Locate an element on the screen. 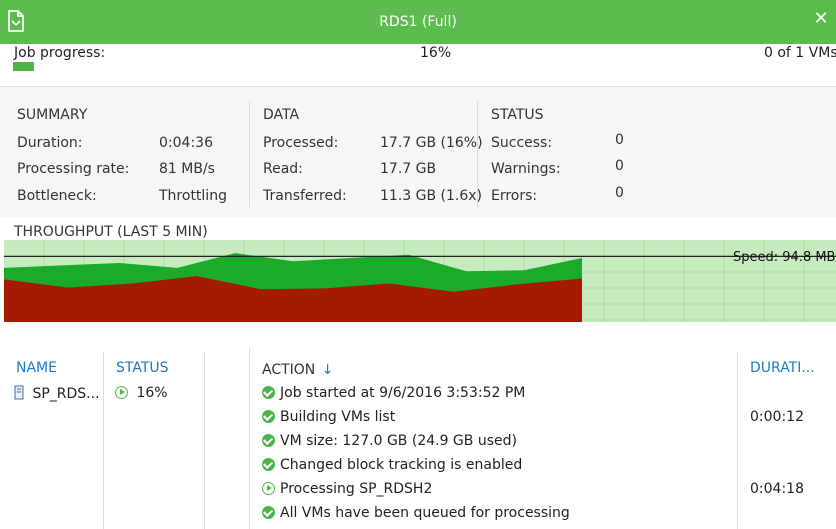 The height and width of the screenshot is (529, 836). duration-value: 0:04:36 is located at coordinates (186, 143).